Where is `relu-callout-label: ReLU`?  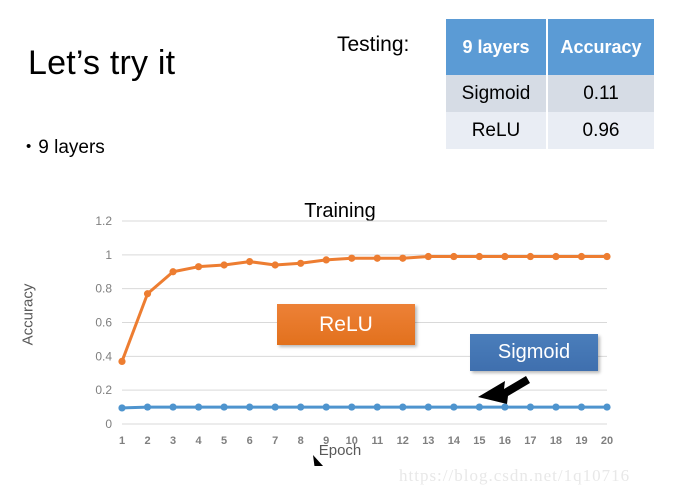
relu-callout-label: ReLU is located at coordinates (346, 324).